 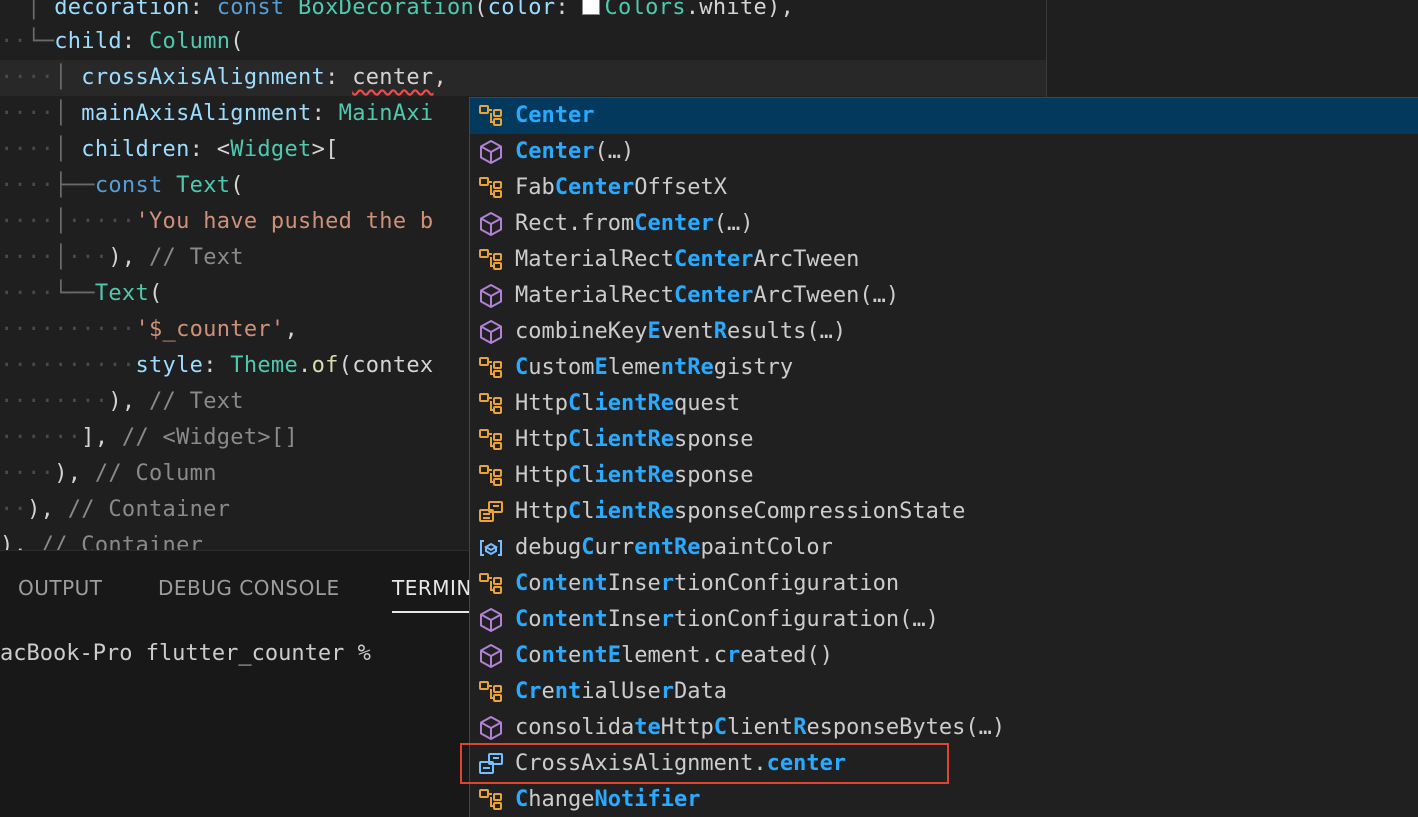 I want to click on suggestion-item: CustomElementRegistry, so click(x=944, y=368).